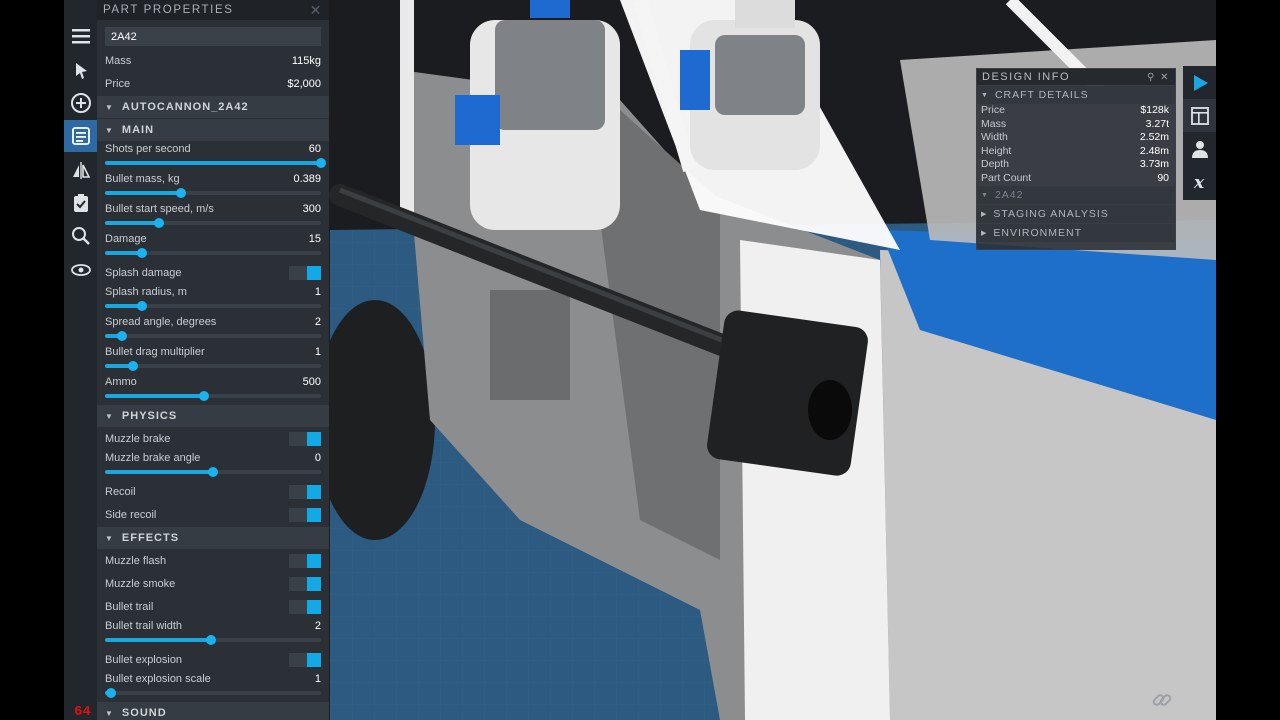 The height and width of the screenshot is (720, 1280). I want to click on splash-radius-slider, so click(213, 306).